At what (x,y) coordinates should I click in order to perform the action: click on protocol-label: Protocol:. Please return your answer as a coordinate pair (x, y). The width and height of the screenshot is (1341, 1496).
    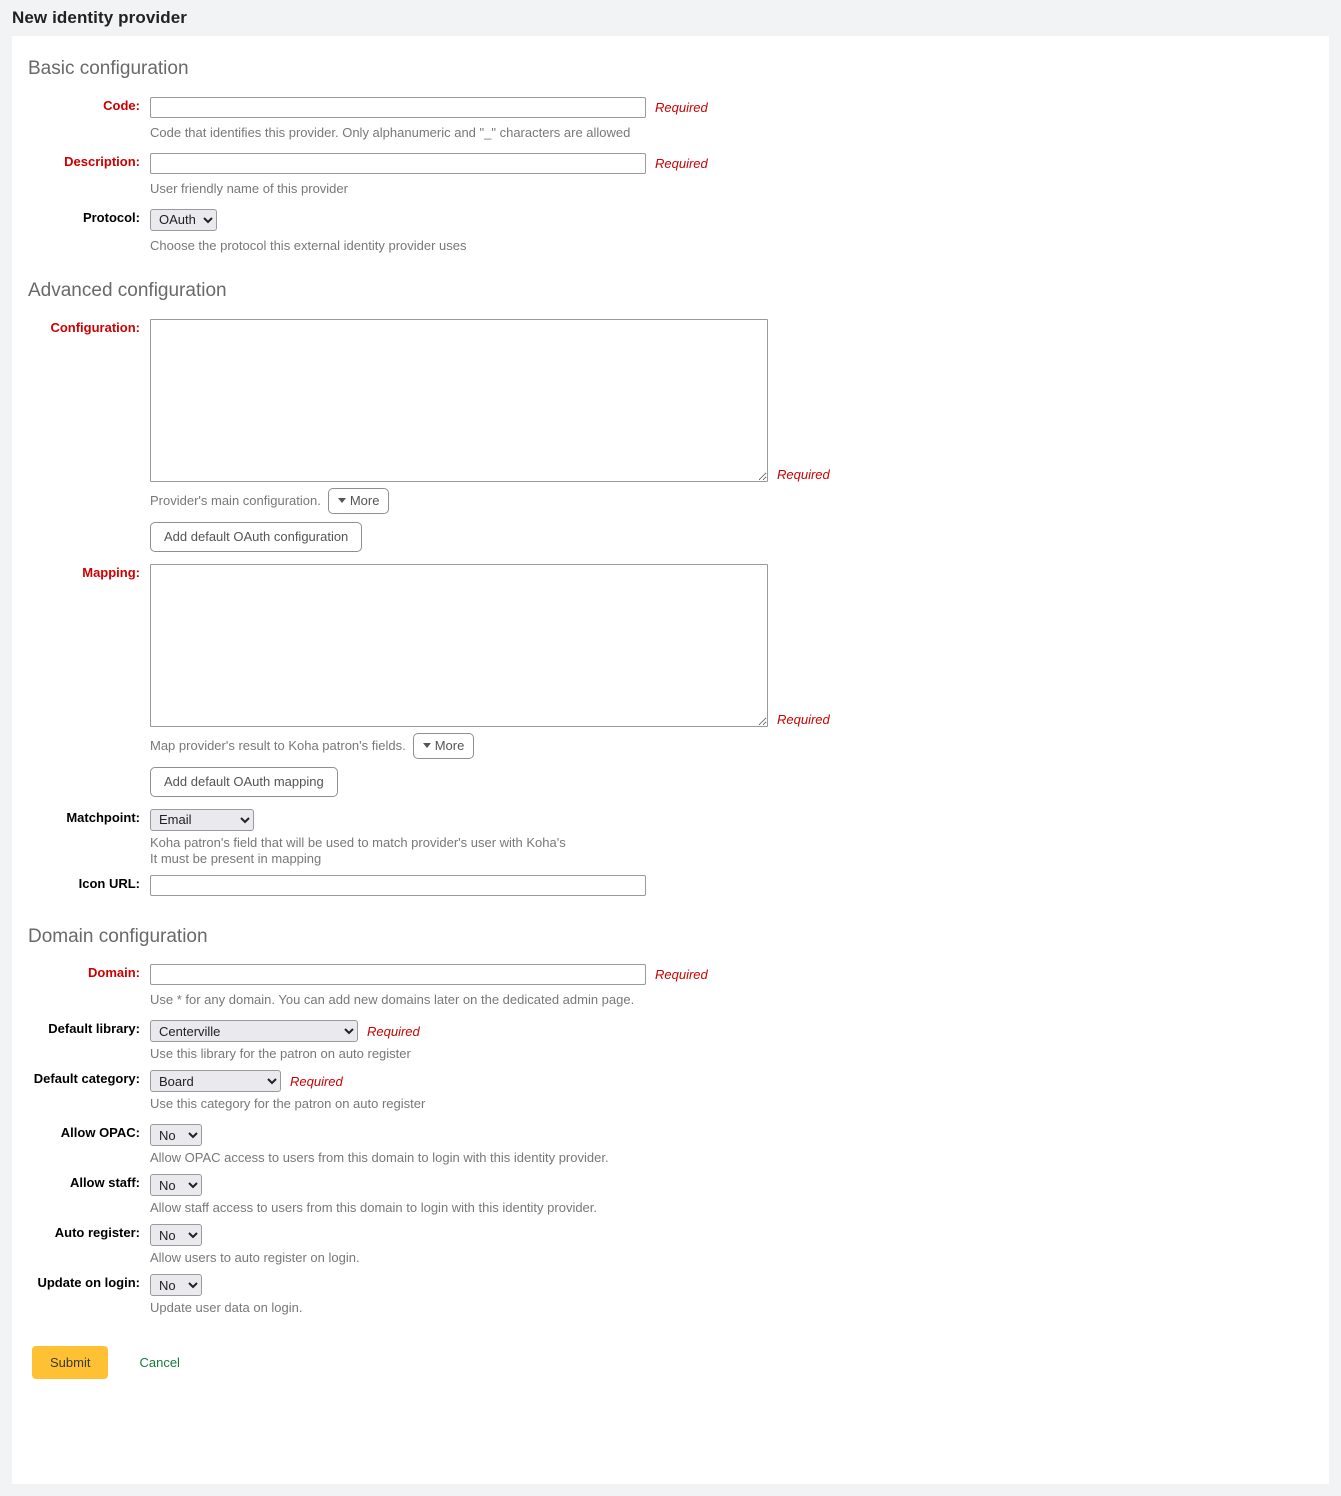
    Looking at the image, I should click on (111, 217).